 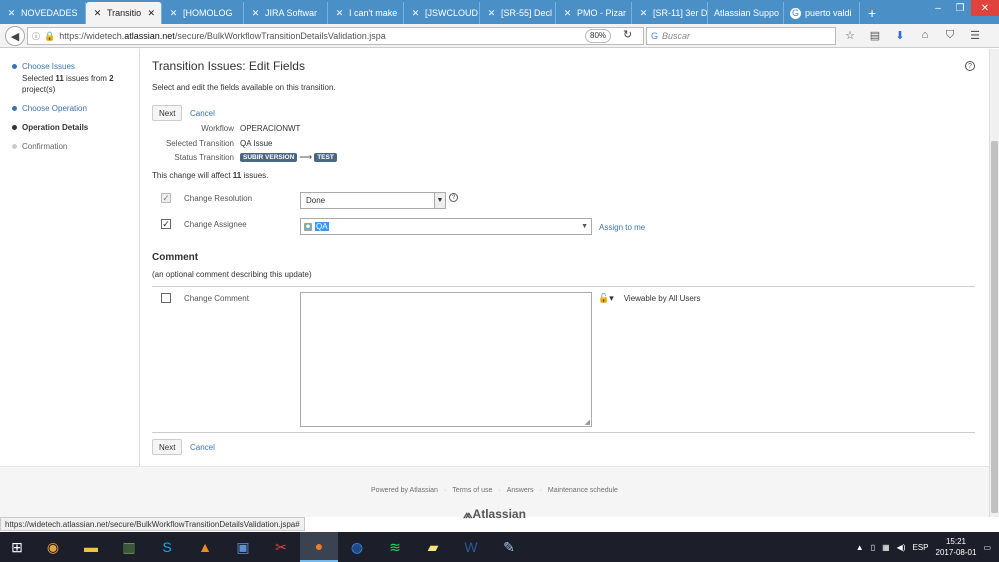 I want to click on back-button: ◀, so click(x=15, y=36).